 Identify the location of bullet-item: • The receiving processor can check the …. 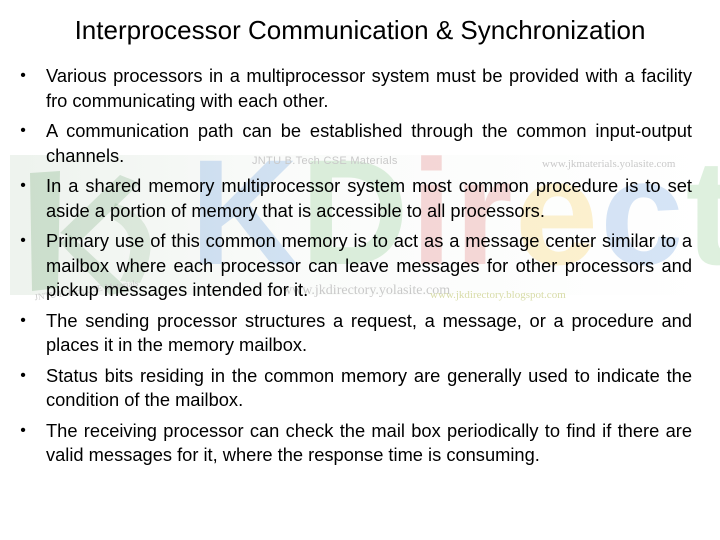
(354, 443).